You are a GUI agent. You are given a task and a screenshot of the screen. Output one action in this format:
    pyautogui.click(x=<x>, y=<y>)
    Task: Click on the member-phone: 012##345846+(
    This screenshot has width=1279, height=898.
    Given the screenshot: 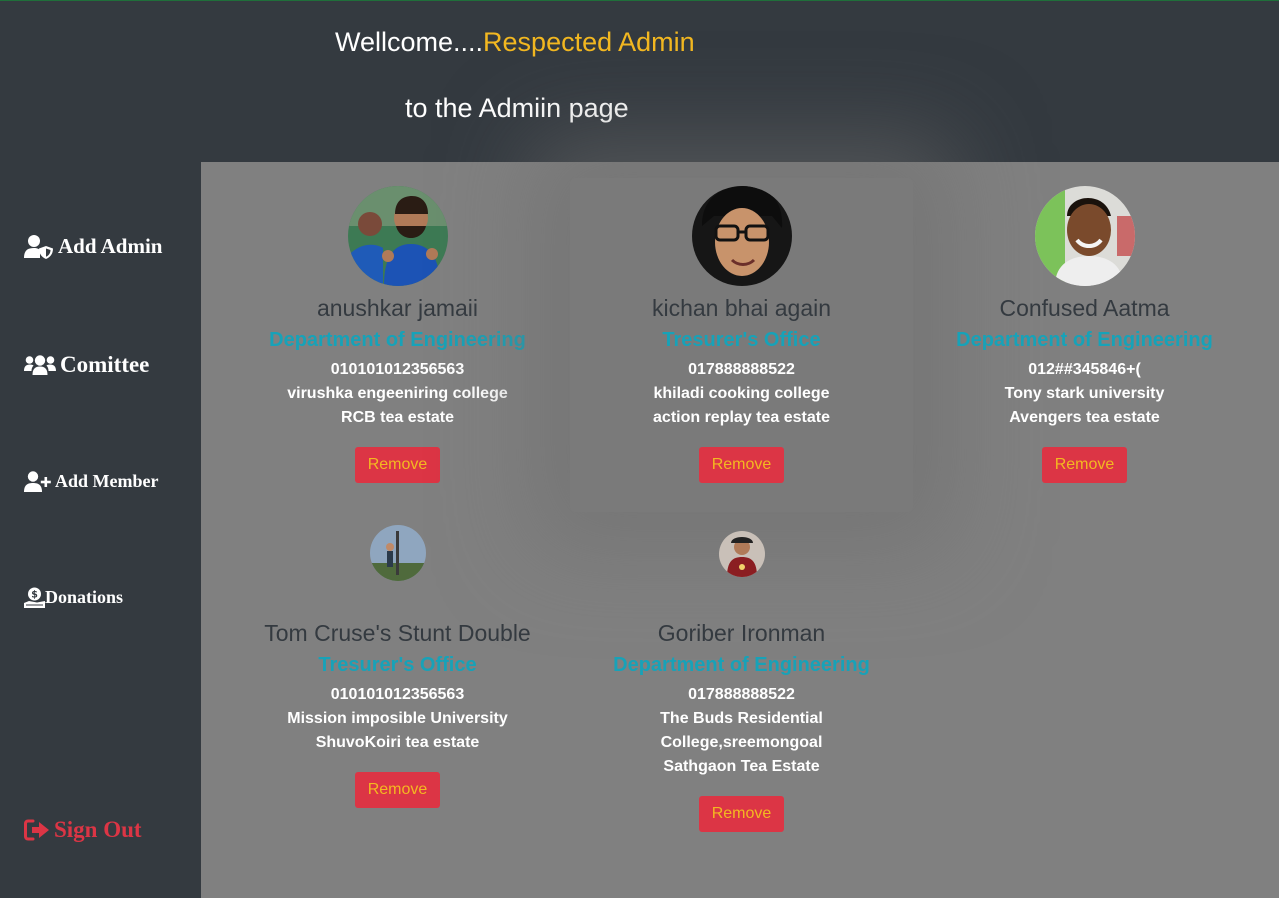 What is the action you would take?
    pyautogui.click(x=1084, y=369)
    